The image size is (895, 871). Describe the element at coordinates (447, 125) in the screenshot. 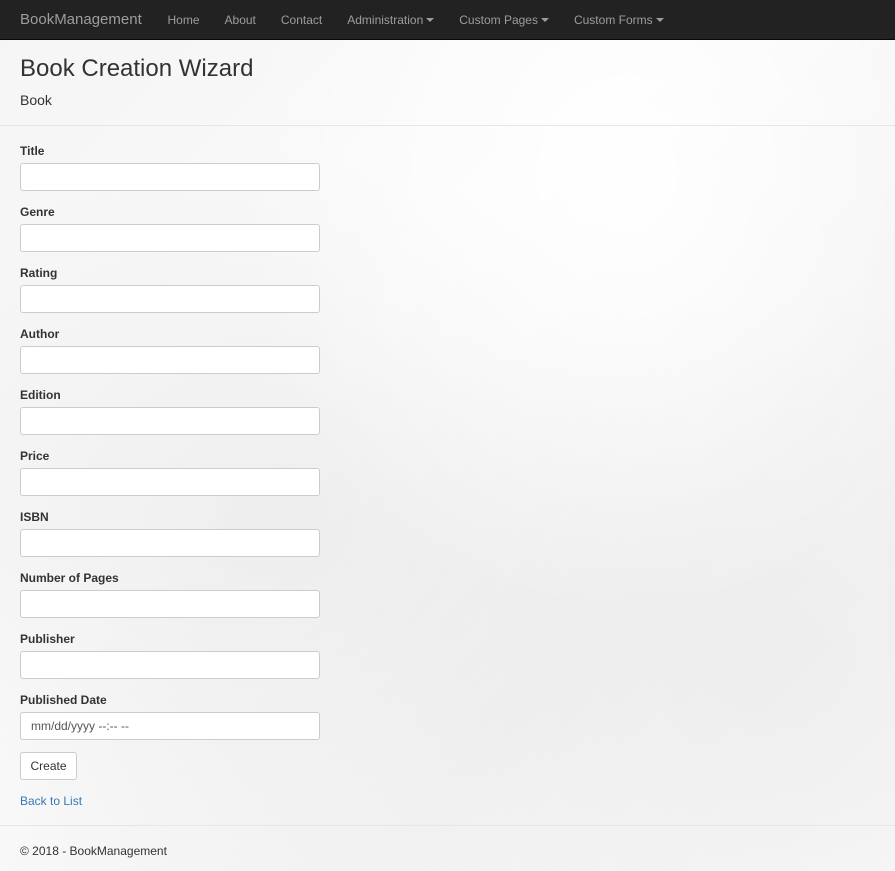

I see `header-divider` at that location.